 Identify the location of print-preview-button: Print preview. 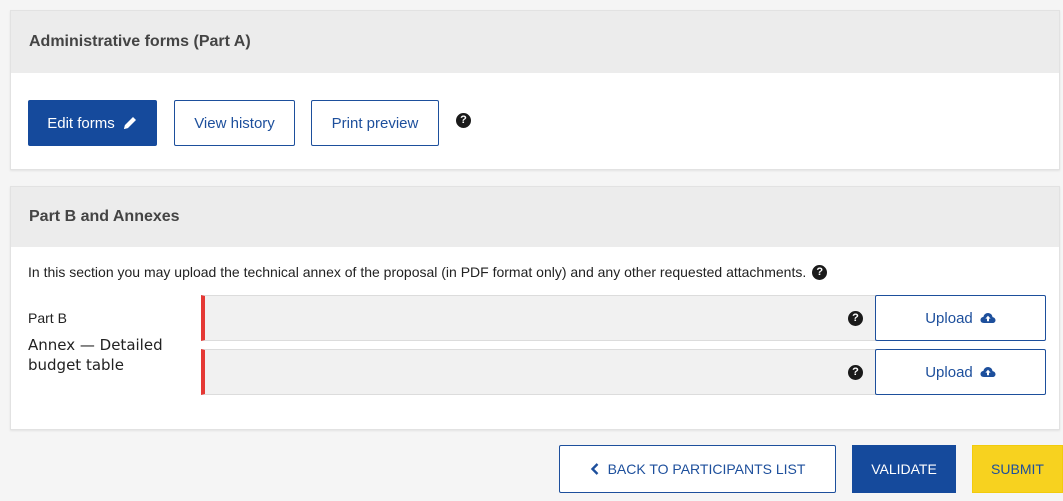
(375, 123).